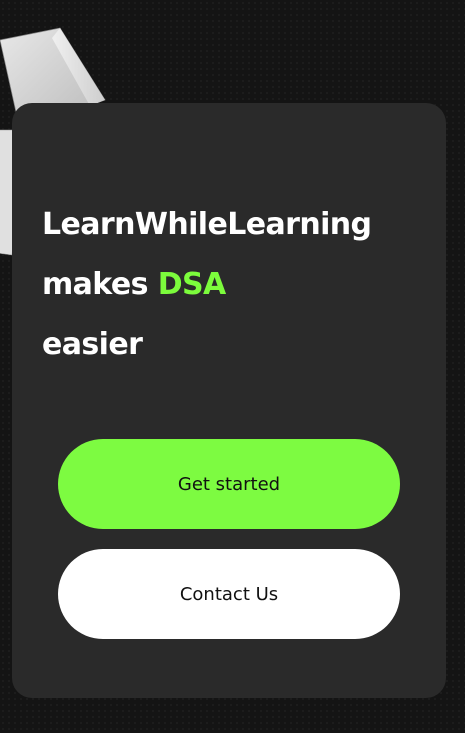  What do you see at coordinates (229, 484) in the screenshot?
I see `get-started-button: Get started` at bounding box center [229, 484].